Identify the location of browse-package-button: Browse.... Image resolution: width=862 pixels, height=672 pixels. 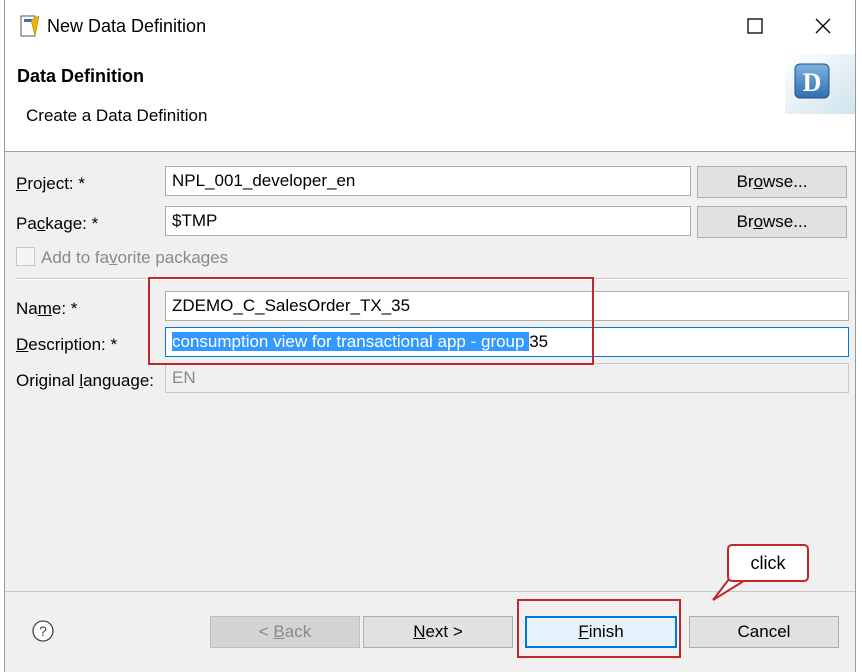
(772, 222).